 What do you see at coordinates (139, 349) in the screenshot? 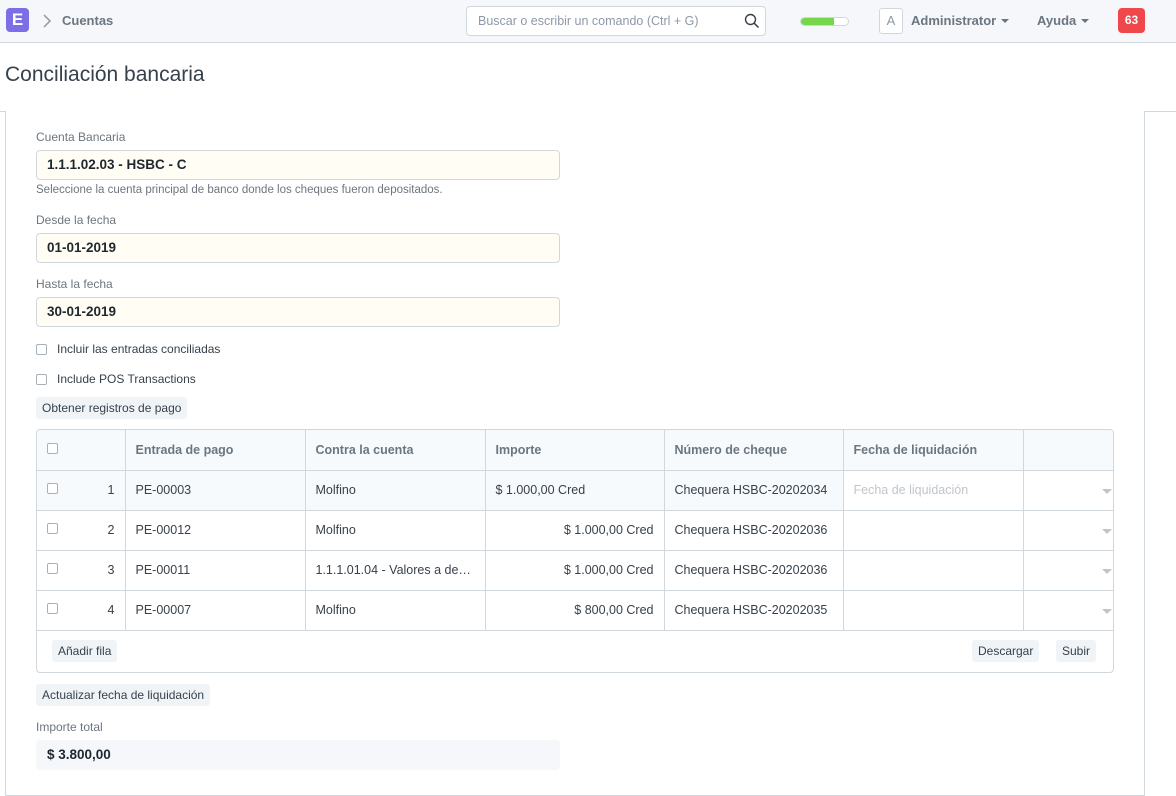
I see `include-reconciled-label: Incluir las entradas conciliadas` at bounding box center [139, 349].